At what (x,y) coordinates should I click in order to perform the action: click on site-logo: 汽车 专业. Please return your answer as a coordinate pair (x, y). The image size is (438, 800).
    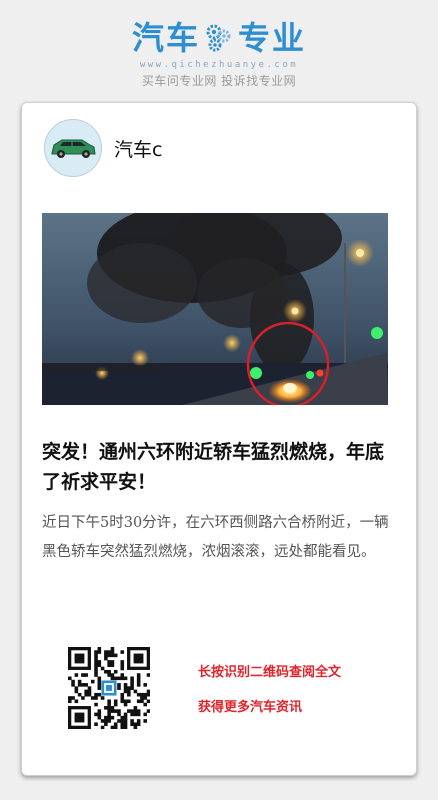
    Looking at the image, I should click on (219, 38).